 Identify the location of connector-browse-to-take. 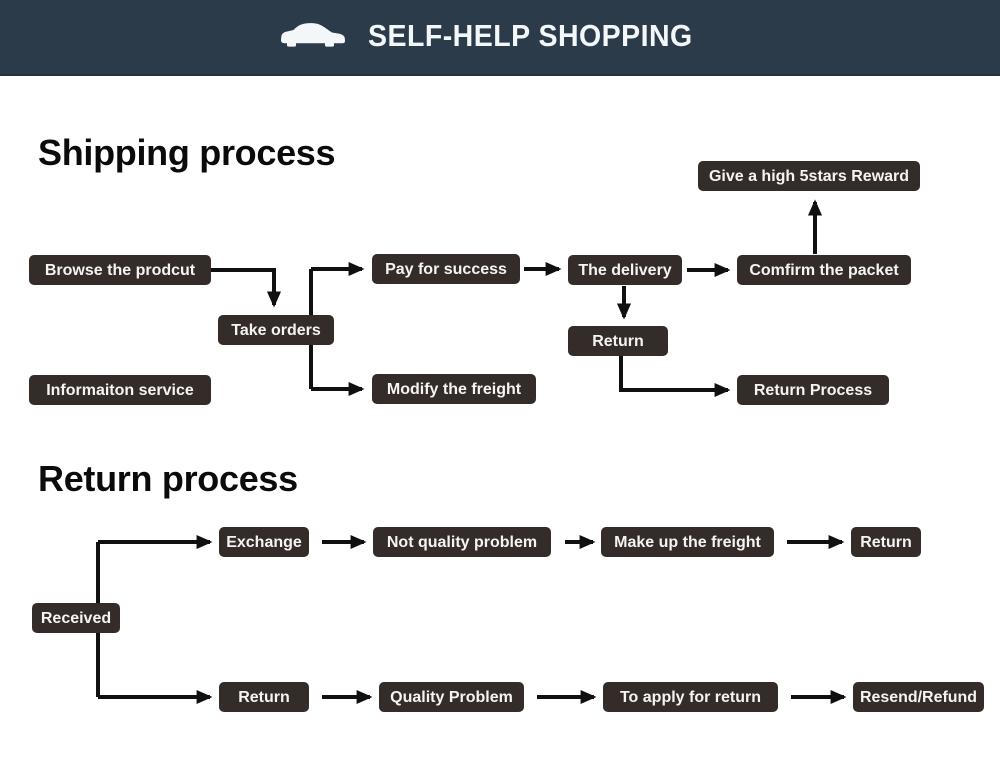
(246, 288).